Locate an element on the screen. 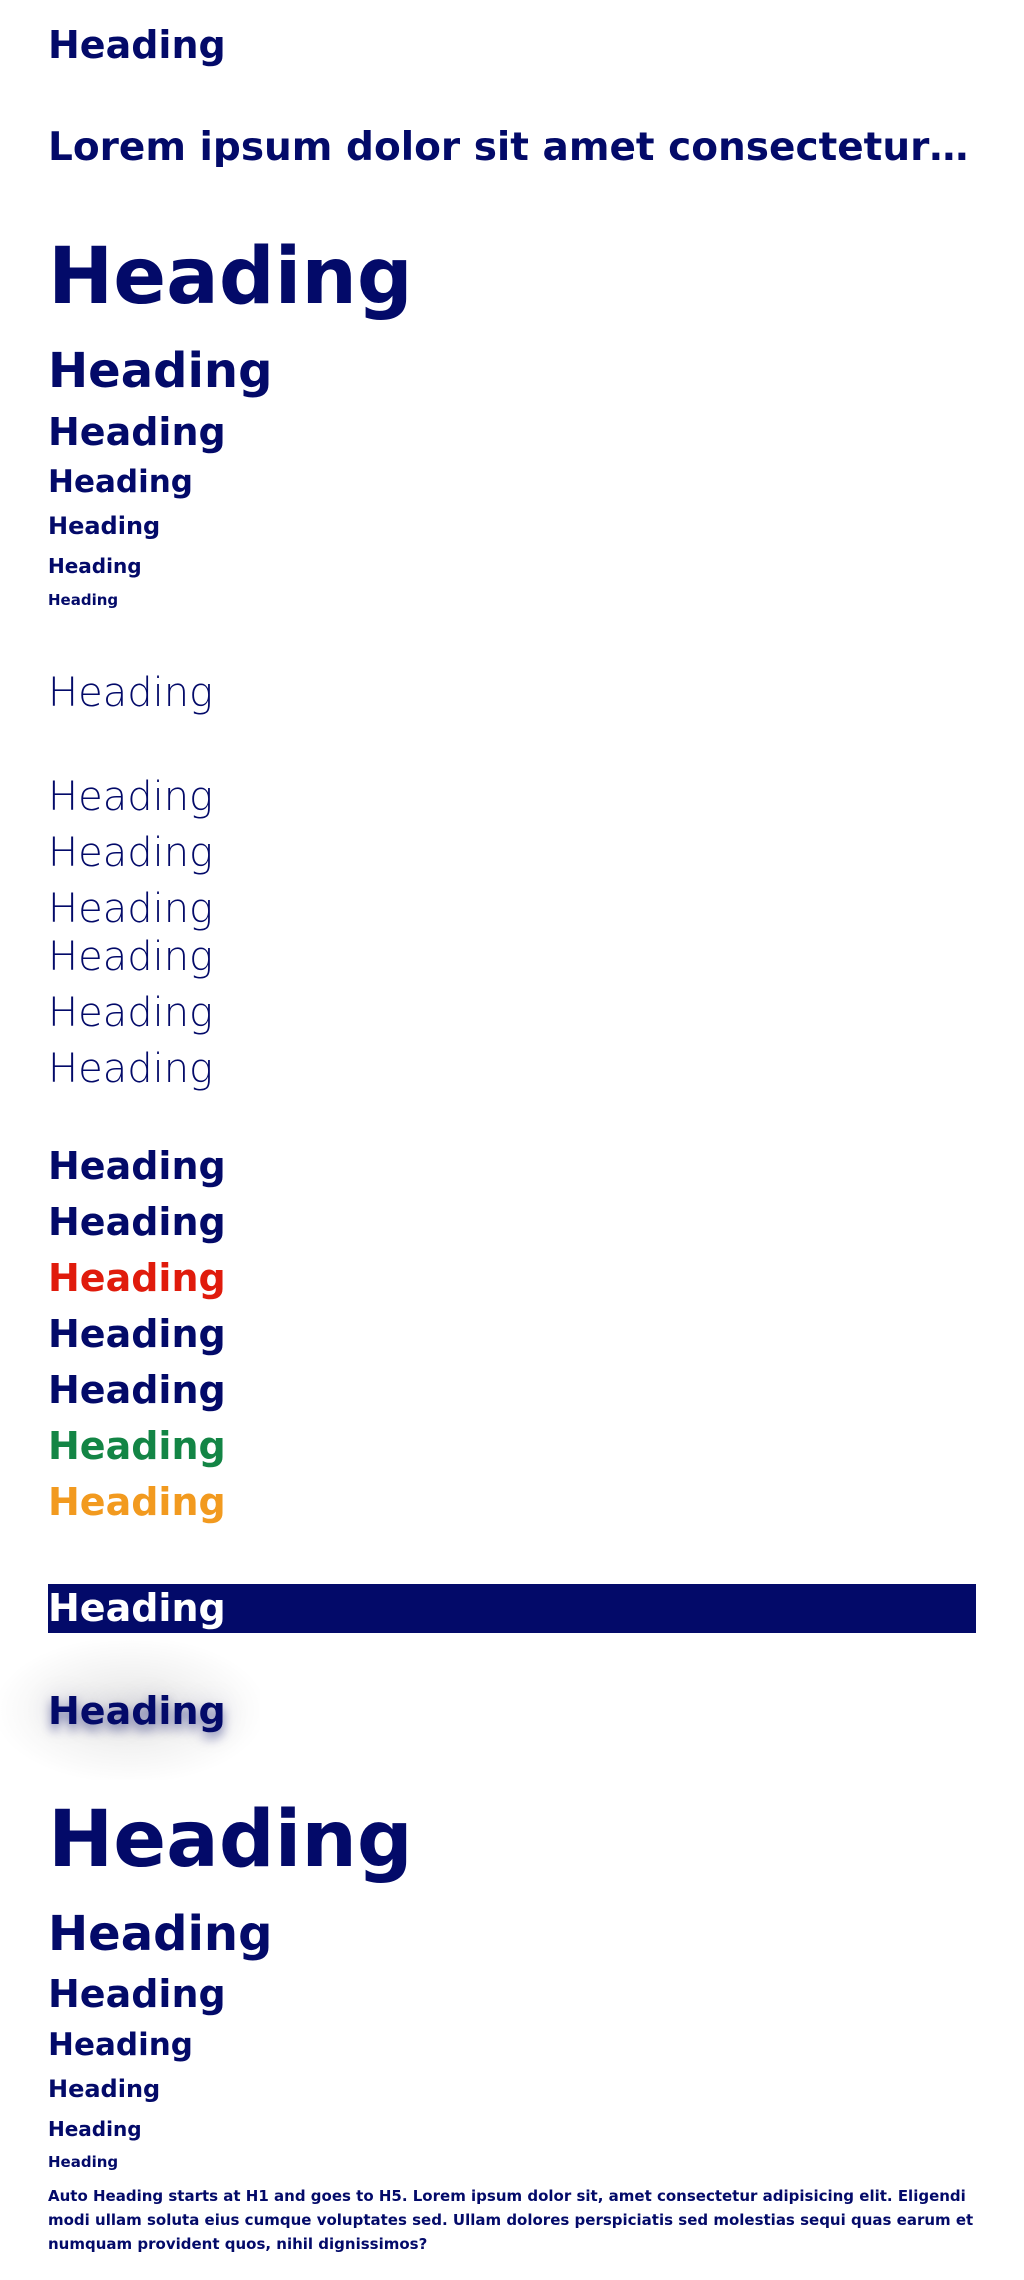 The image size is (1024, 2280). heading-light-2: Heading is located at coordinates (131, 853).